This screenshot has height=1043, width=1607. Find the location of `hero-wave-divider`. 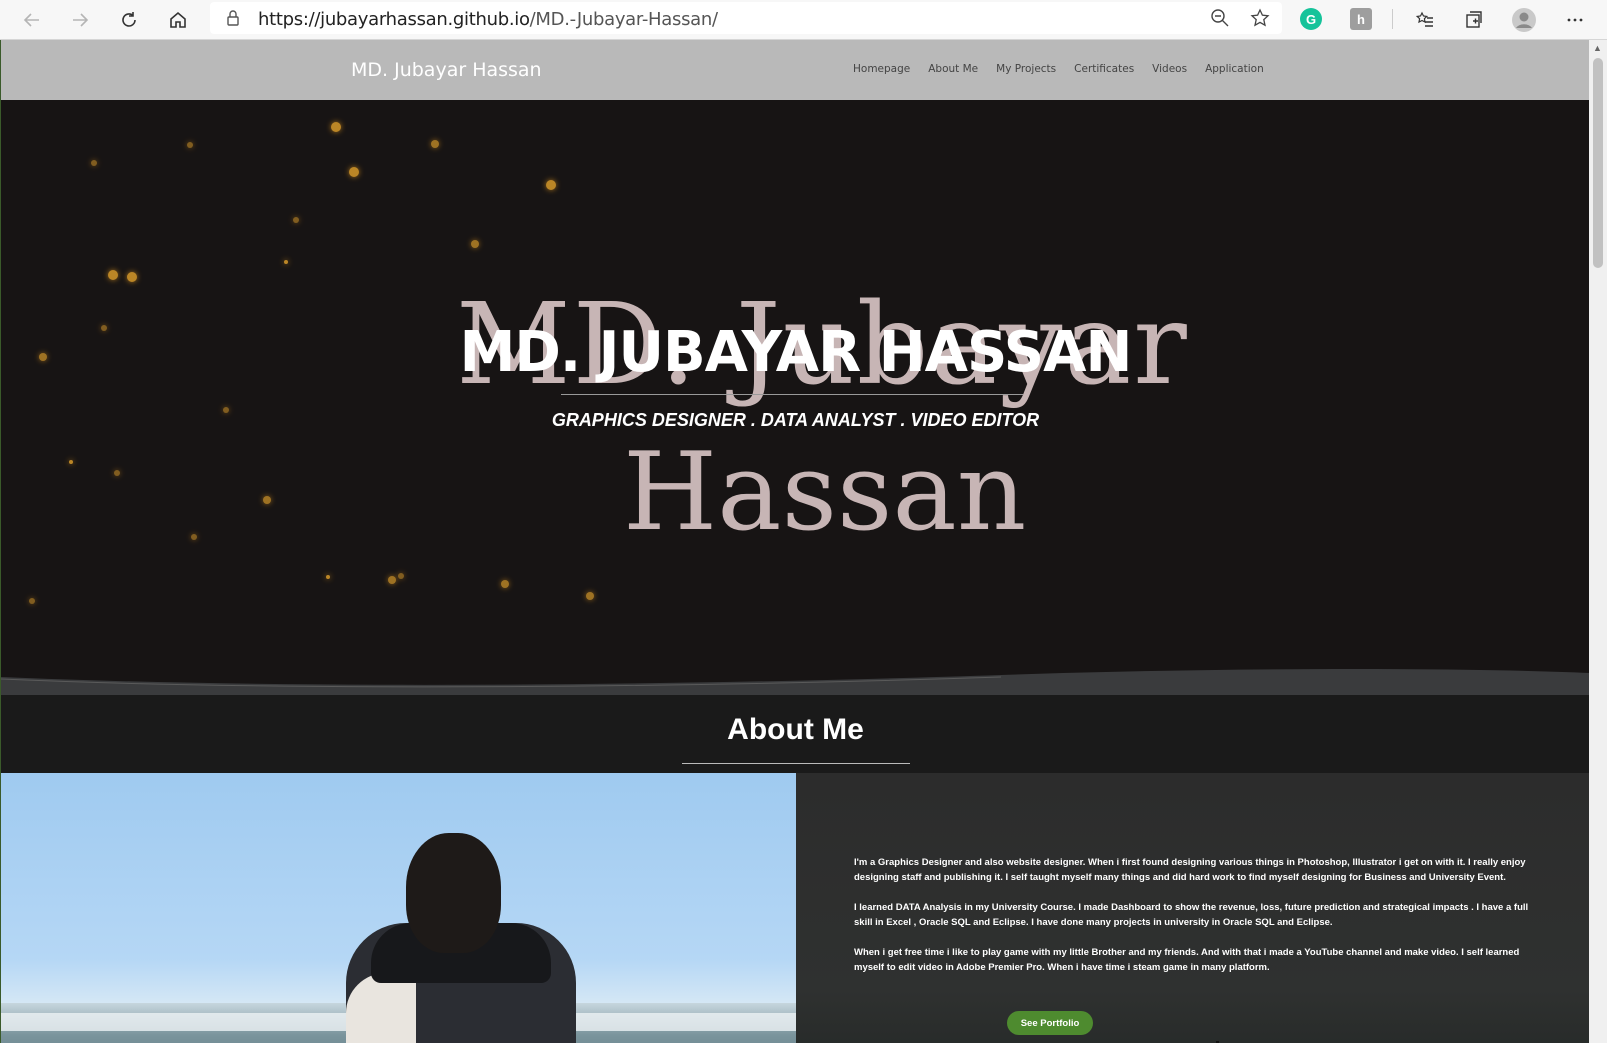

hero-wave-divider is located at coordinates (795, 682).